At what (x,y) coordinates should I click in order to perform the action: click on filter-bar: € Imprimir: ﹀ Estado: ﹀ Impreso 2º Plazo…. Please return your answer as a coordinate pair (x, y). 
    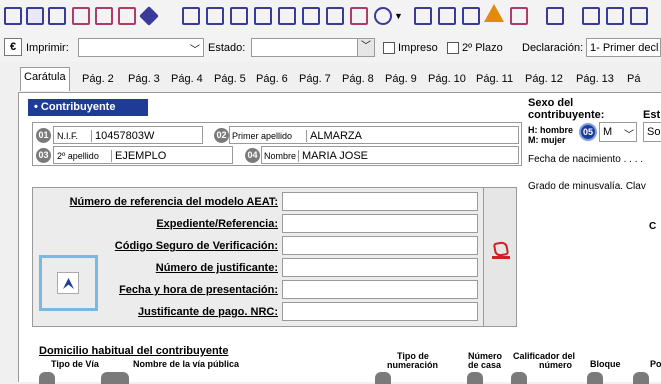
    Looking at the image, I should click on (330, 48).